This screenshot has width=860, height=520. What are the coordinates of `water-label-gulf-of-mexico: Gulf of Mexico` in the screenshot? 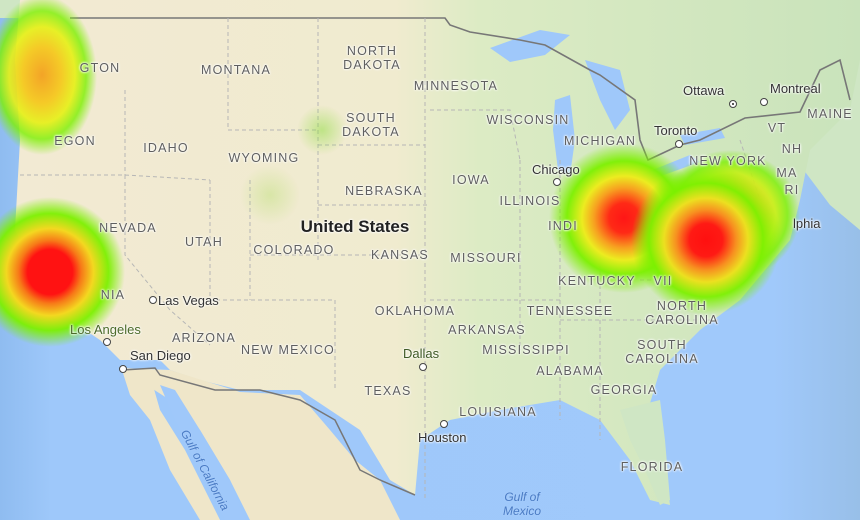 It's located at (522, 504).